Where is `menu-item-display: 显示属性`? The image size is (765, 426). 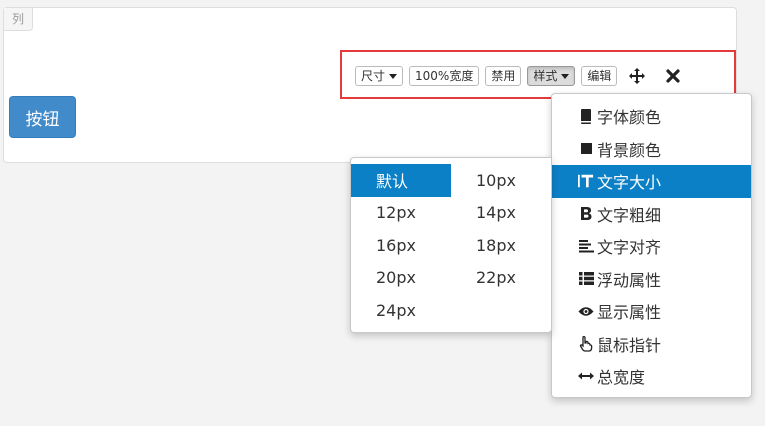
menu-item-display: 显示属性 is located at coordinates (651, 311).